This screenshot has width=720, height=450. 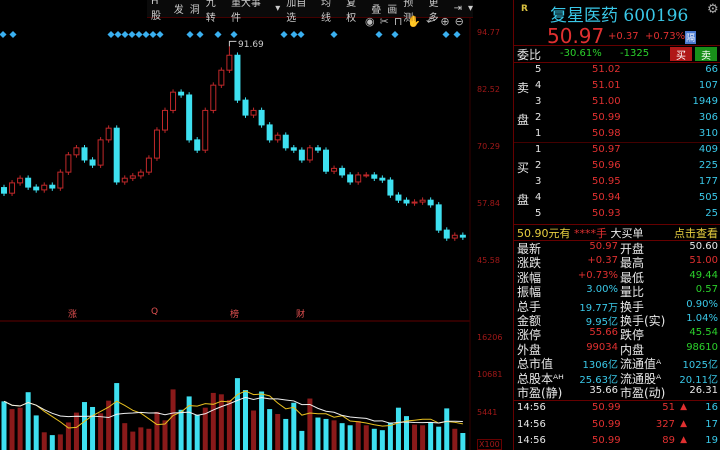 What do you see at coordinates (708, 165) in the screenshot?
I see `order-volume: 225` at bounding box center [708, 165].